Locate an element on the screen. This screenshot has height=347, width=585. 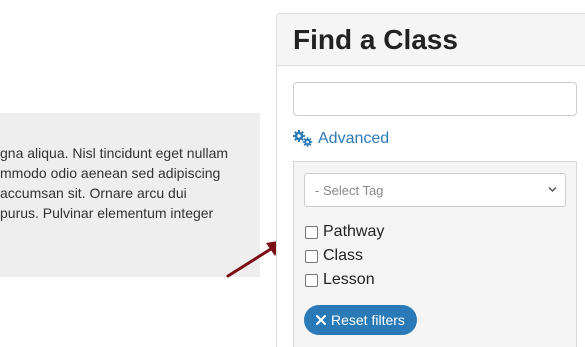
type-filter-list: Pathway Class Lesson is located at coordinates (435, 256).